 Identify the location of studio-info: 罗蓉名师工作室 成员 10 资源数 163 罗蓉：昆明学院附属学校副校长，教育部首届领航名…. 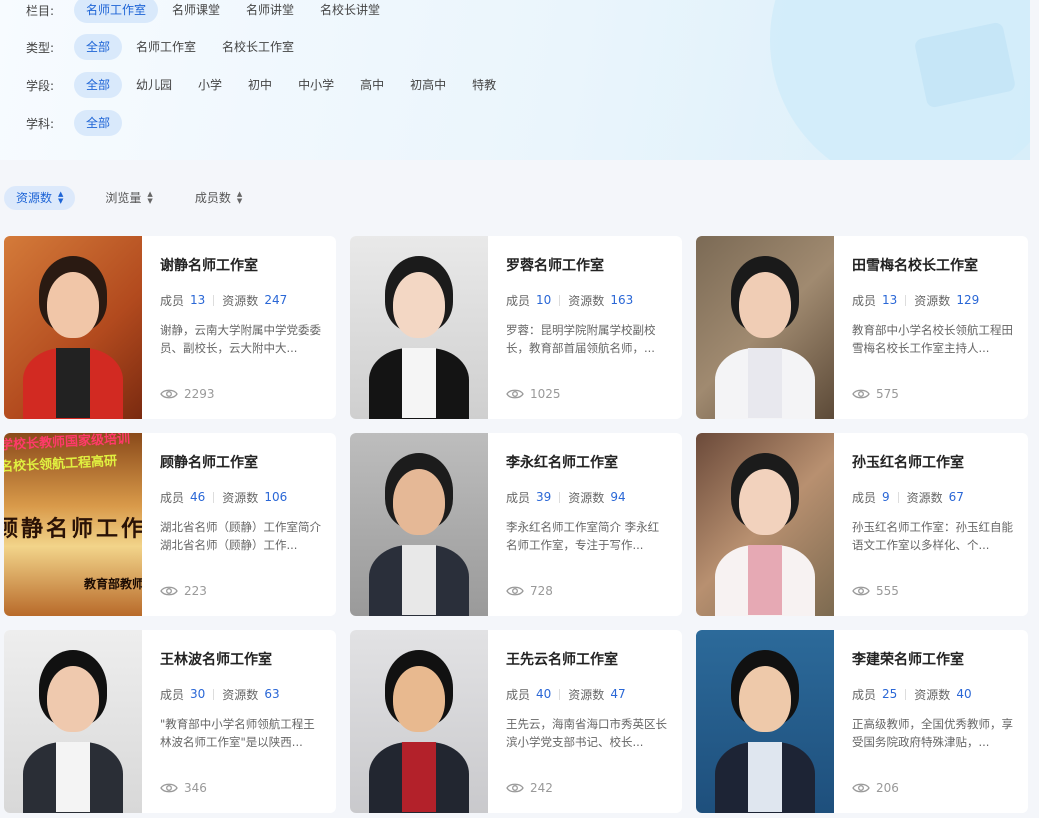
(585, 327).